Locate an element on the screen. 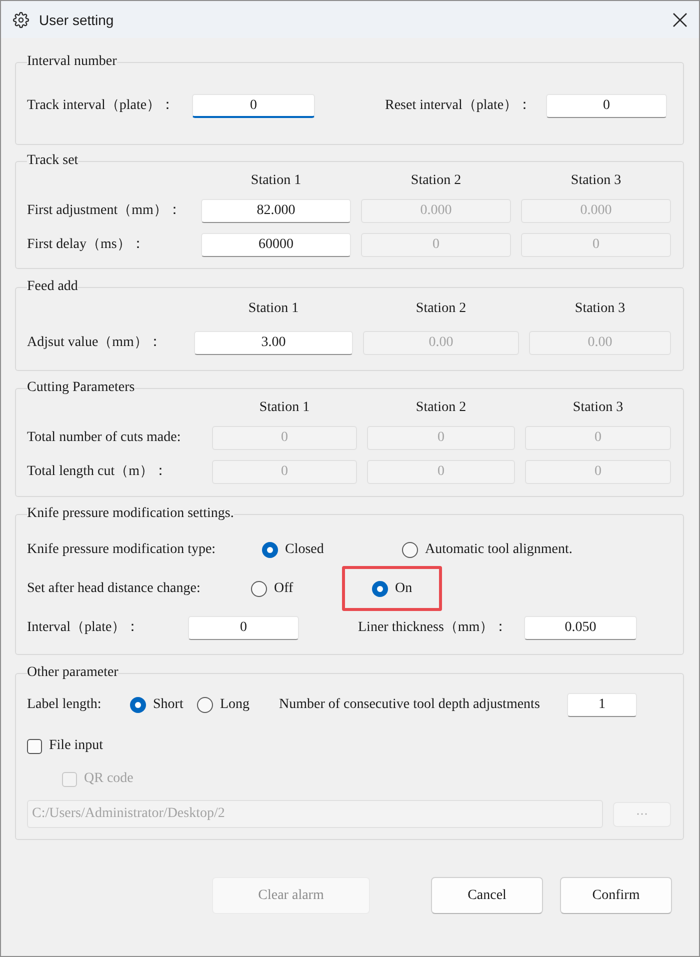 This screenshot has height=957, width=700. group-title: Other parameter is located at coordinates (72, 673).